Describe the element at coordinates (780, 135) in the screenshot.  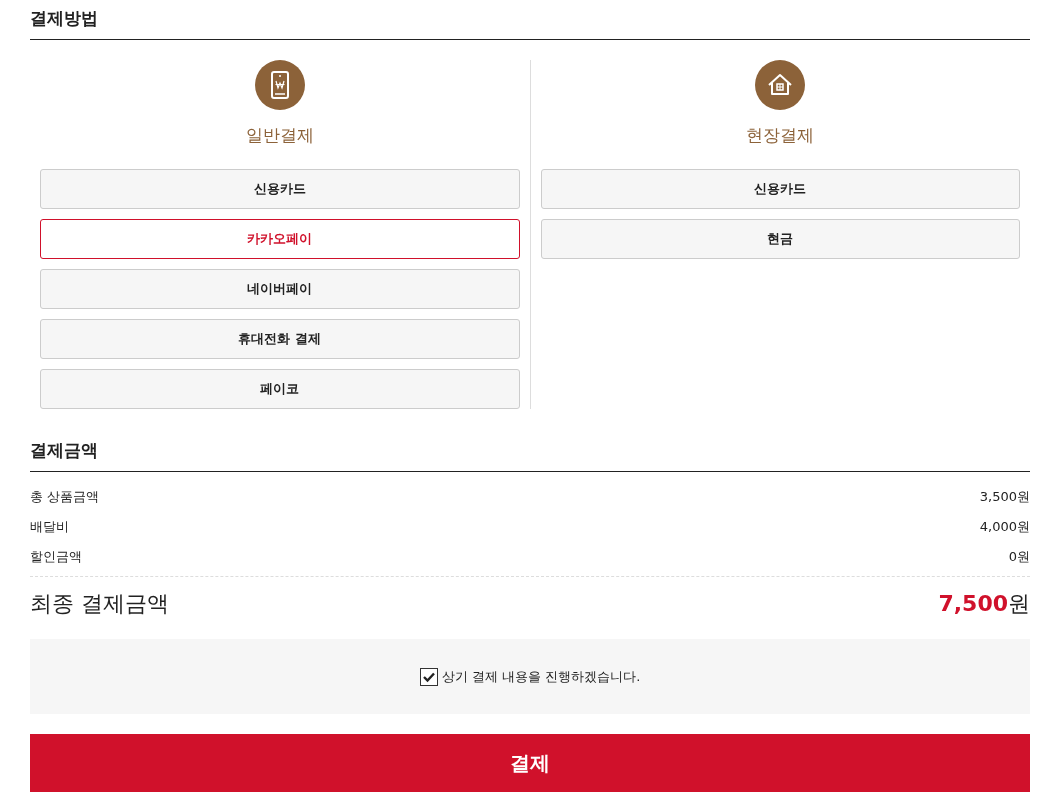
I see `group-label: 현장결제` at that location.